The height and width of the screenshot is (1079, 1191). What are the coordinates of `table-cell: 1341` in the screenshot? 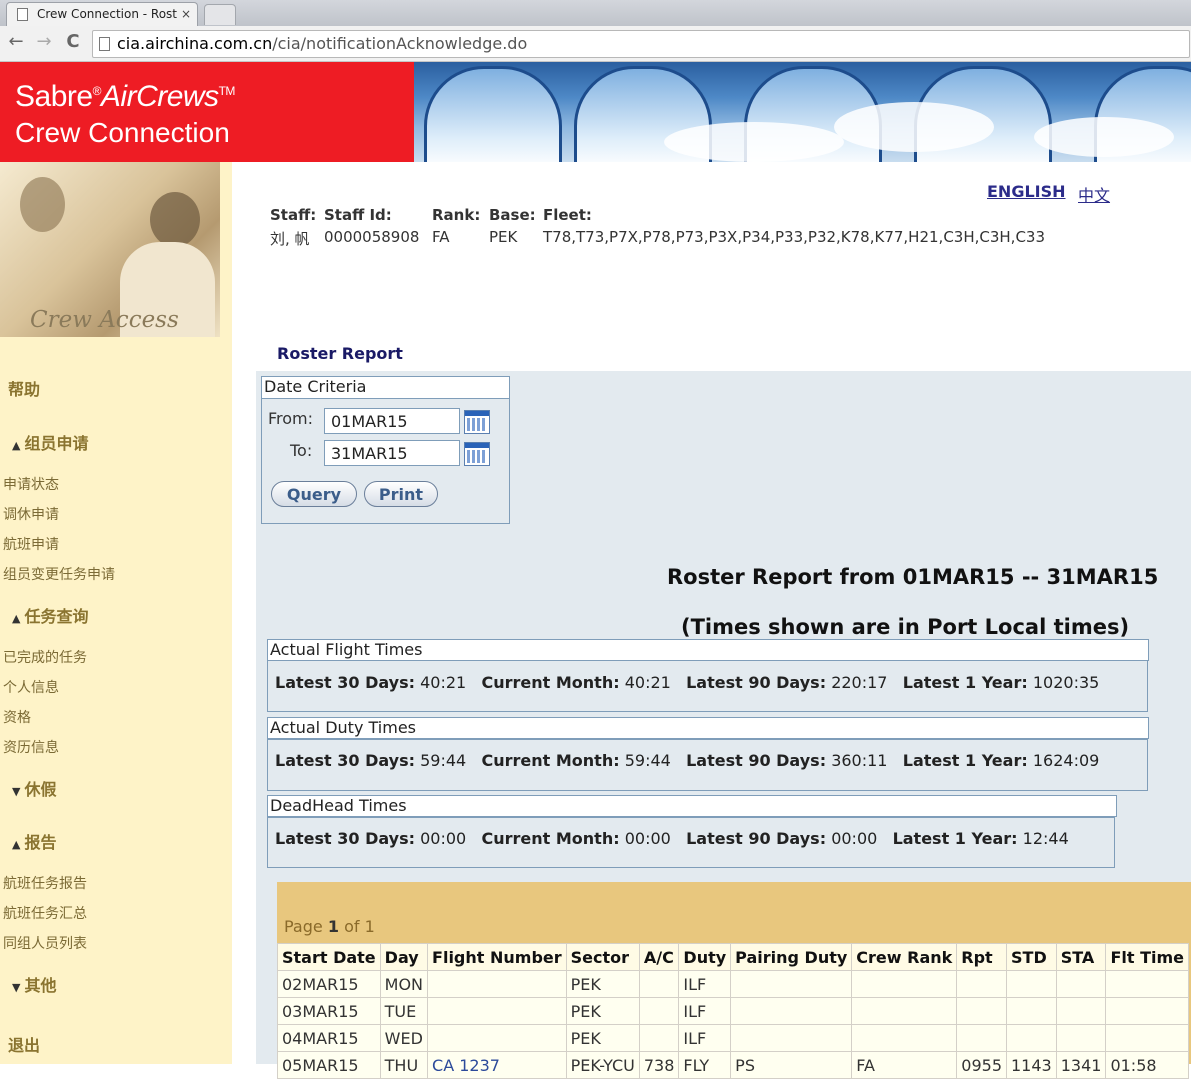 It's located at (1081, 1065).